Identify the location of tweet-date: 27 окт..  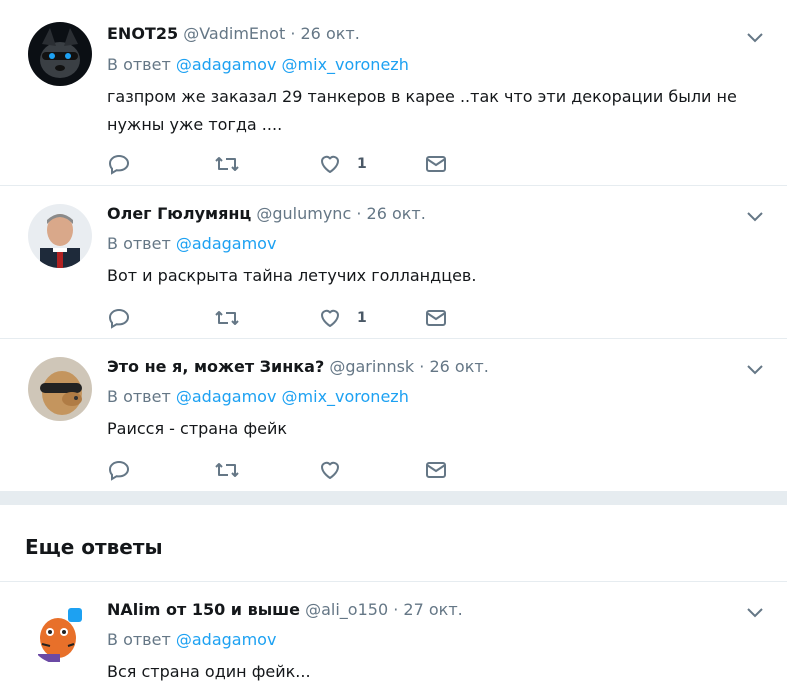
(432, 609).